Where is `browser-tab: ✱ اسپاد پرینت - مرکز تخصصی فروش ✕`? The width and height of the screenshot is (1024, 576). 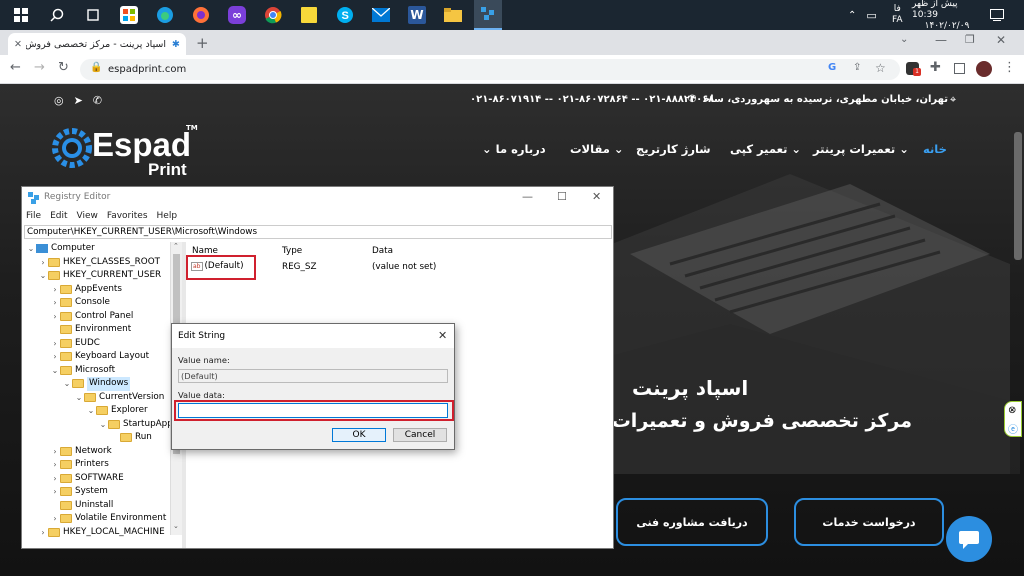 browser-tab: ✱ اسپاد پرینت - مرکز تخصصی فروش ✕ is located at coordinates (97, 44).